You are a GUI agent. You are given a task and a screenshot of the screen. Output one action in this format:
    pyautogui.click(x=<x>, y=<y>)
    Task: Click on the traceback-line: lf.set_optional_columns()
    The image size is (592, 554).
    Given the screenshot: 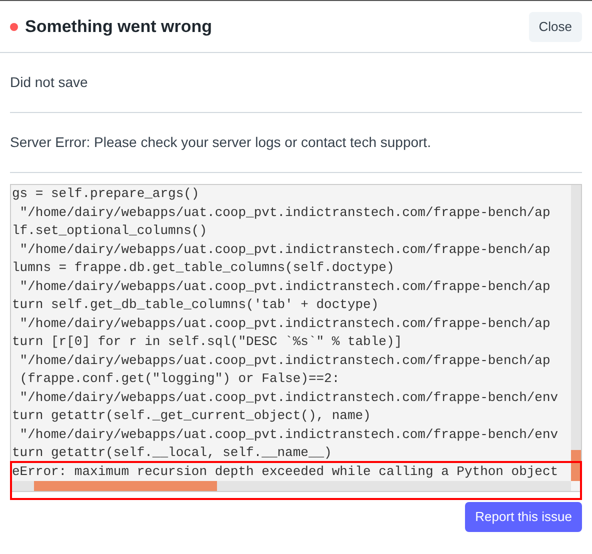 What is the action you would take?
    pyautogui.click(x=110, y=231)
    